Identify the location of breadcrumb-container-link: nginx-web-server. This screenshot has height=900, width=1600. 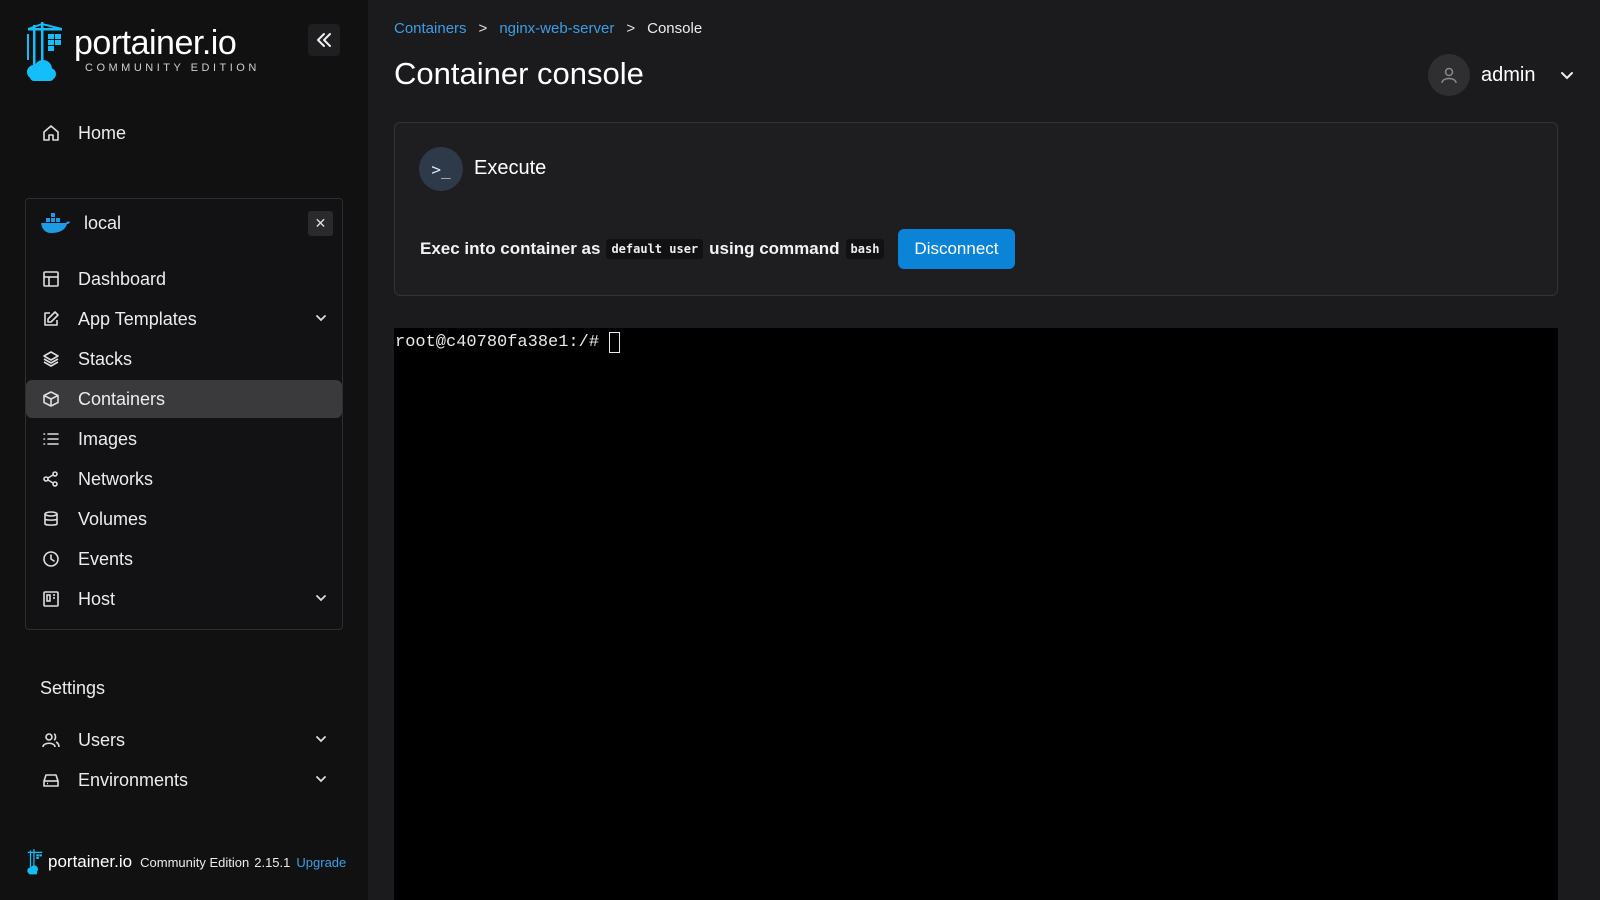
(556, 28).